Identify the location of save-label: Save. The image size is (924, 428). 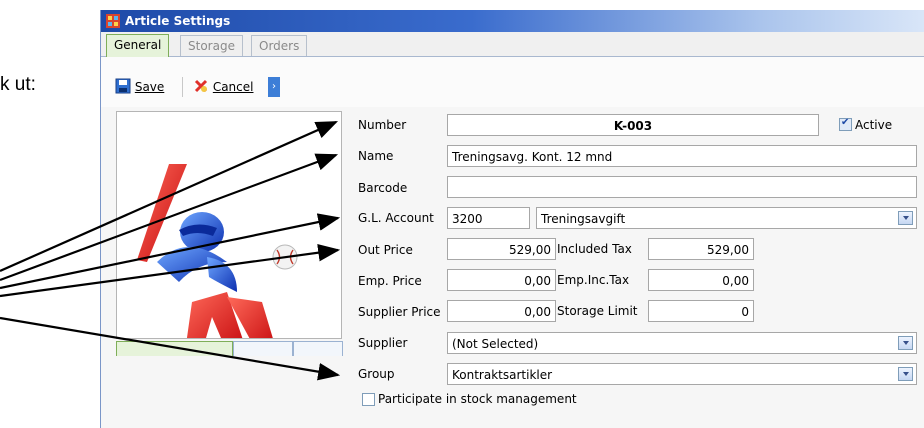
(149, 87).